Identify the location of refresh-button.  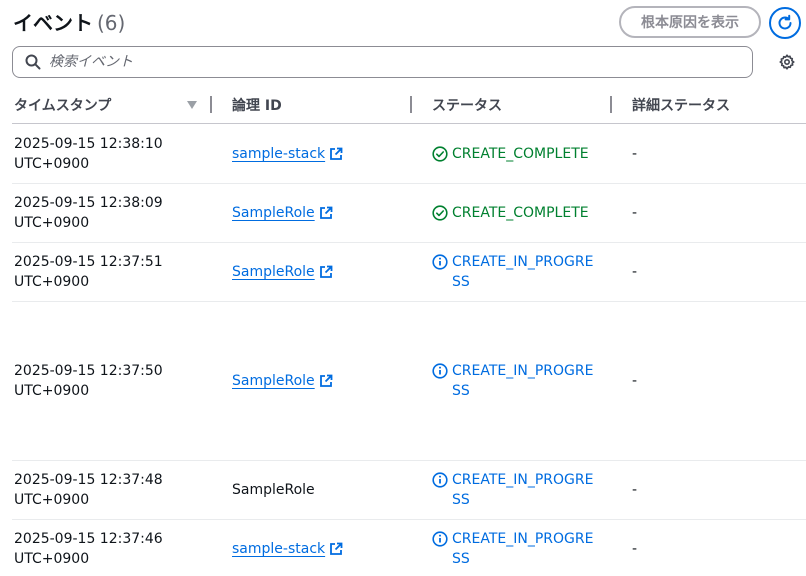
(785, 23).